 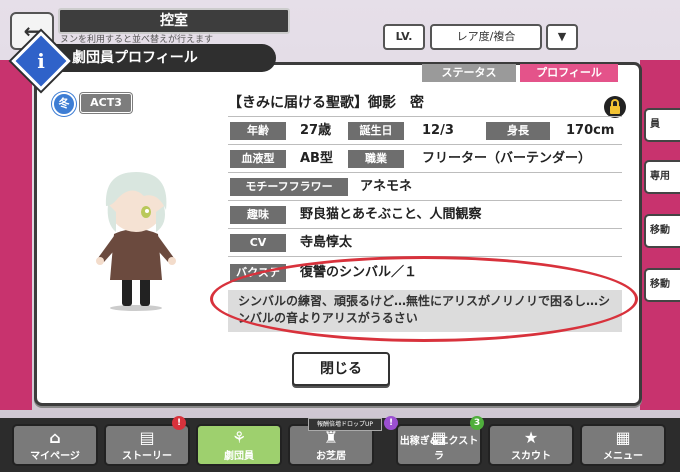 What do you see at coordinates (174, 21) in the screenshot?
I see `room-title: 控室` at bounding box center [174, 21].